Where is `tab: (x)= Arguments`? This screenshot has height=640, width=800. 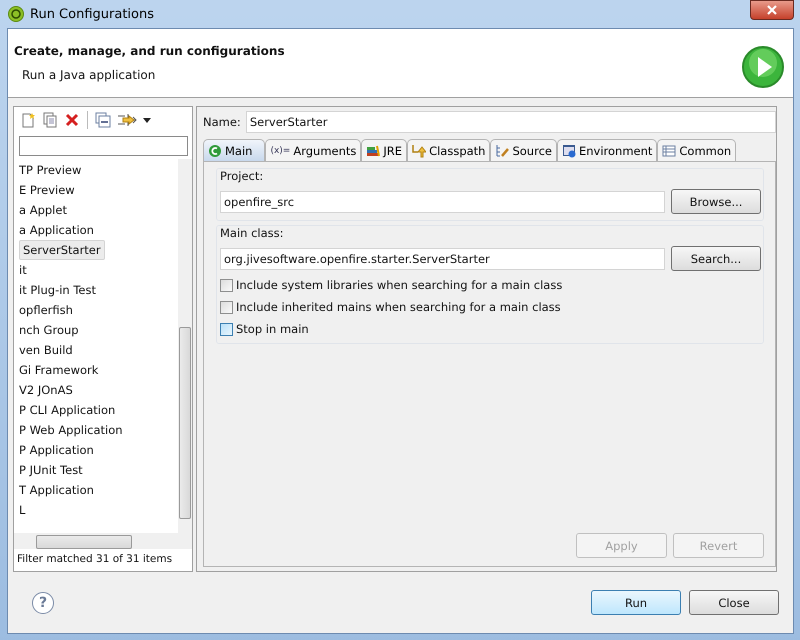 tab: (x)= Arguments is located at coordinates (313, 150).